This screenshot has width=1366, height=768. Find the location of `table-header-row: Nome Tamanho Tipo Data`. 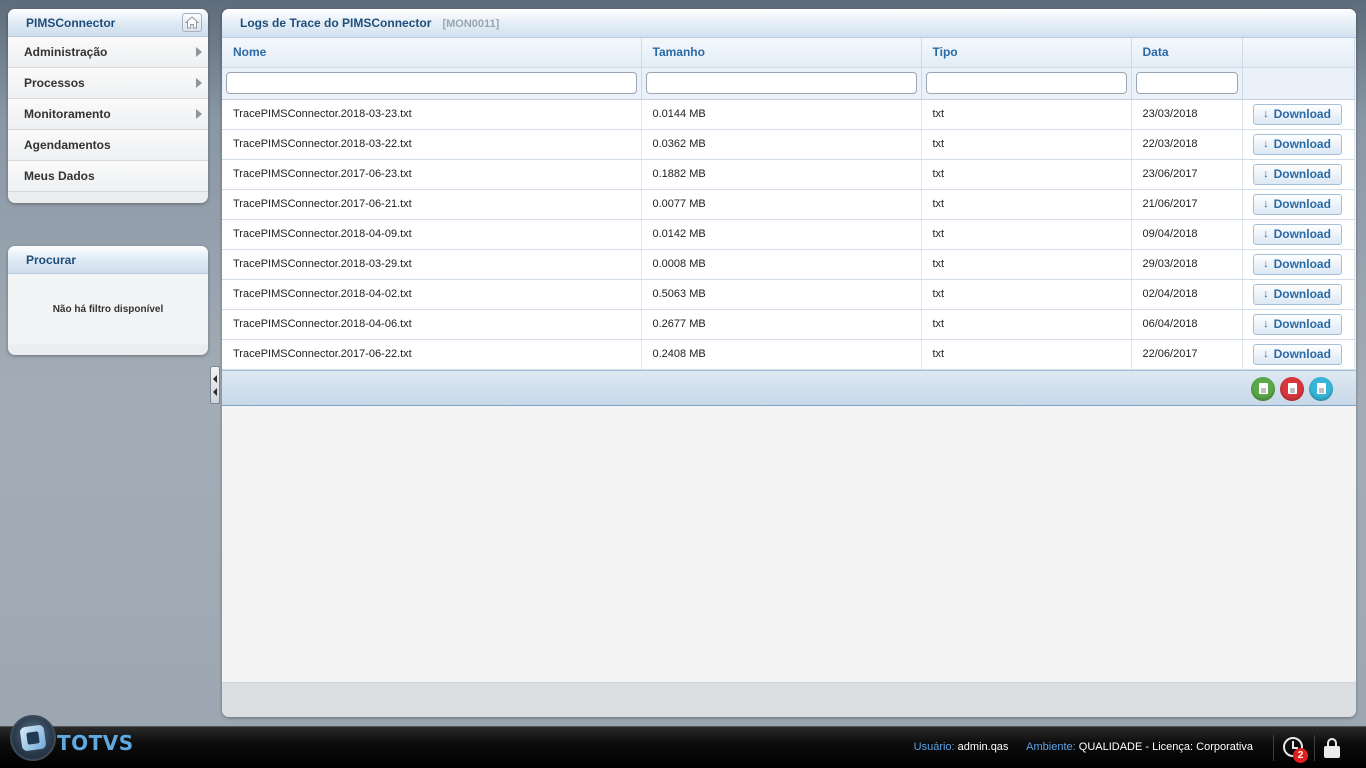

table-header-row: Nome Tamanho Tipo Data is located at coordinates (788, 53).